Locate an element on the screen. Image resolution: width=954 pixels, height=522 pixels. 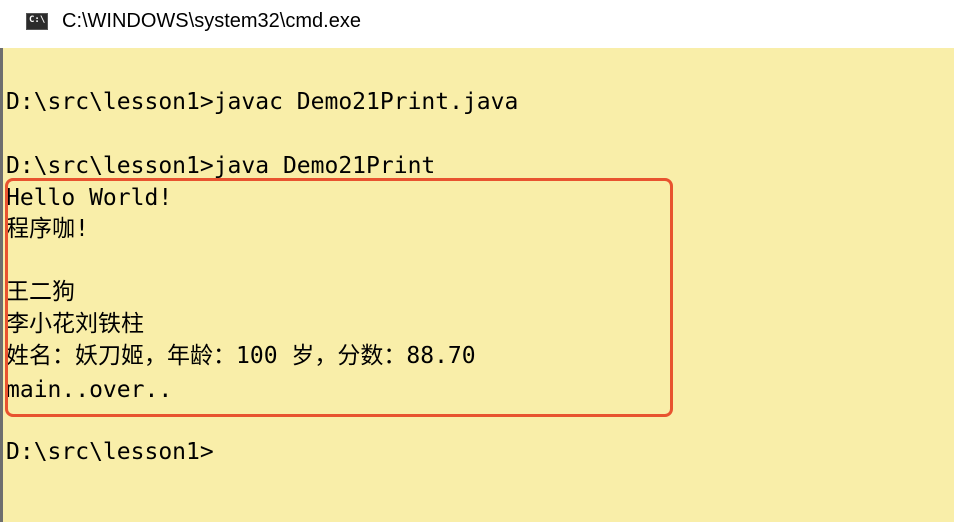
cmd-icon: C:\ is located at coordinates (37, 21).